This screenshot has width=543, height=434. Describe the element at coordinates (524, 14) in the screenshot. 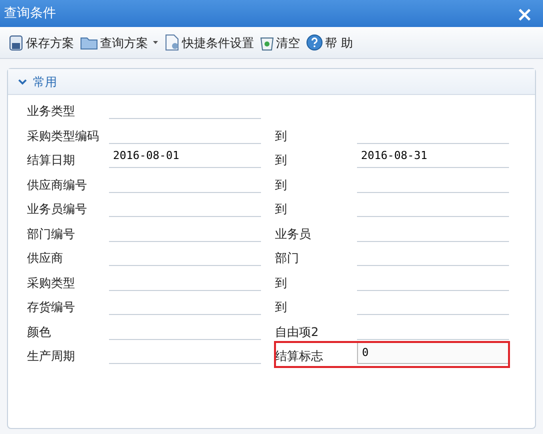

I see `close-button: ×` at that location.